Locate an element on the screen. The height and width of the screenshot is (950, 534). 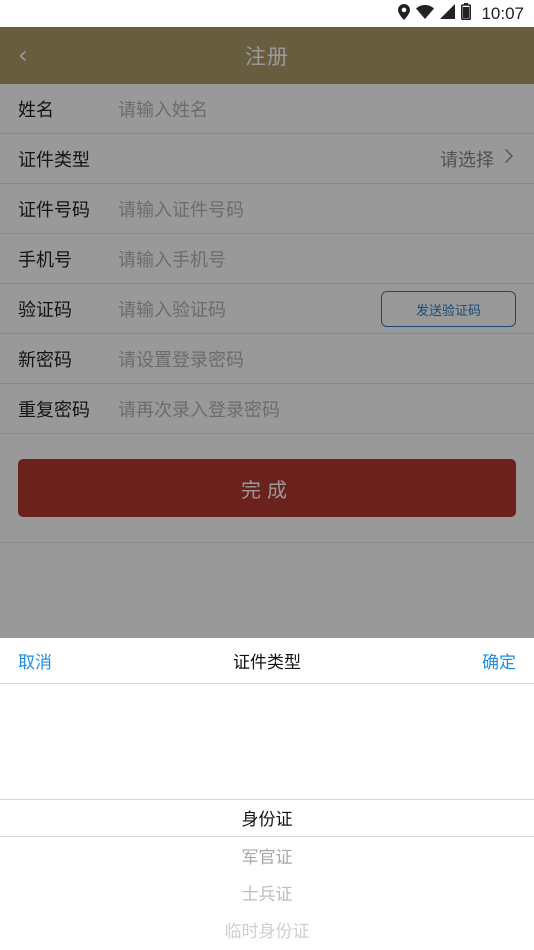
picker-toolbar: 取消 证件类型 确定 is located at coordinates (267, 661).